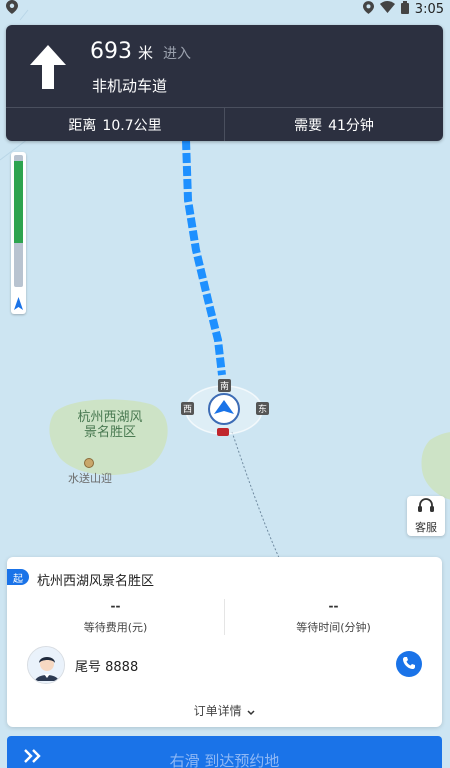 This screenshot has width=450, height=768. What do you see at coordinates (224, 665) in the screenshot?
I see `passenger-row: 尾号 8888` at bounding box center [224, 665].